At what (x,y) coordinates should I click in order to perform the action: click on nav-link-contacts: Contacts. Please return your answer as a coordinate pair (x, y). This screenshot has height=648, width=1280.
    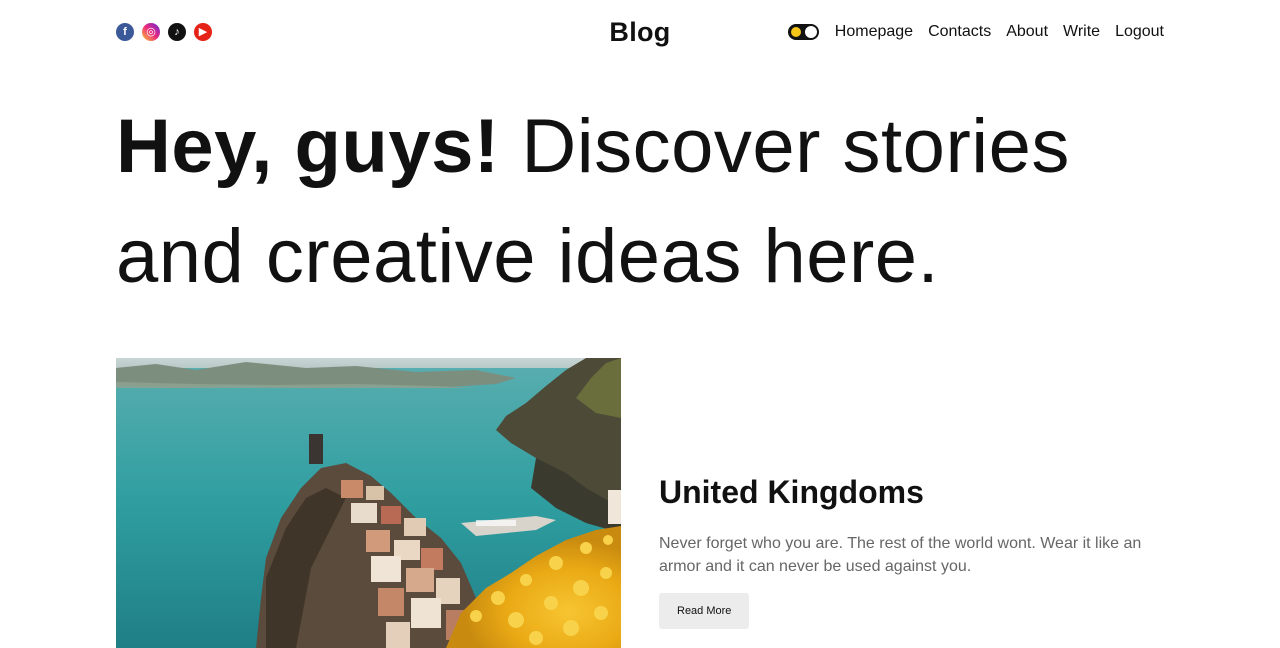
    Looking at the image, I should click on (959, 32).